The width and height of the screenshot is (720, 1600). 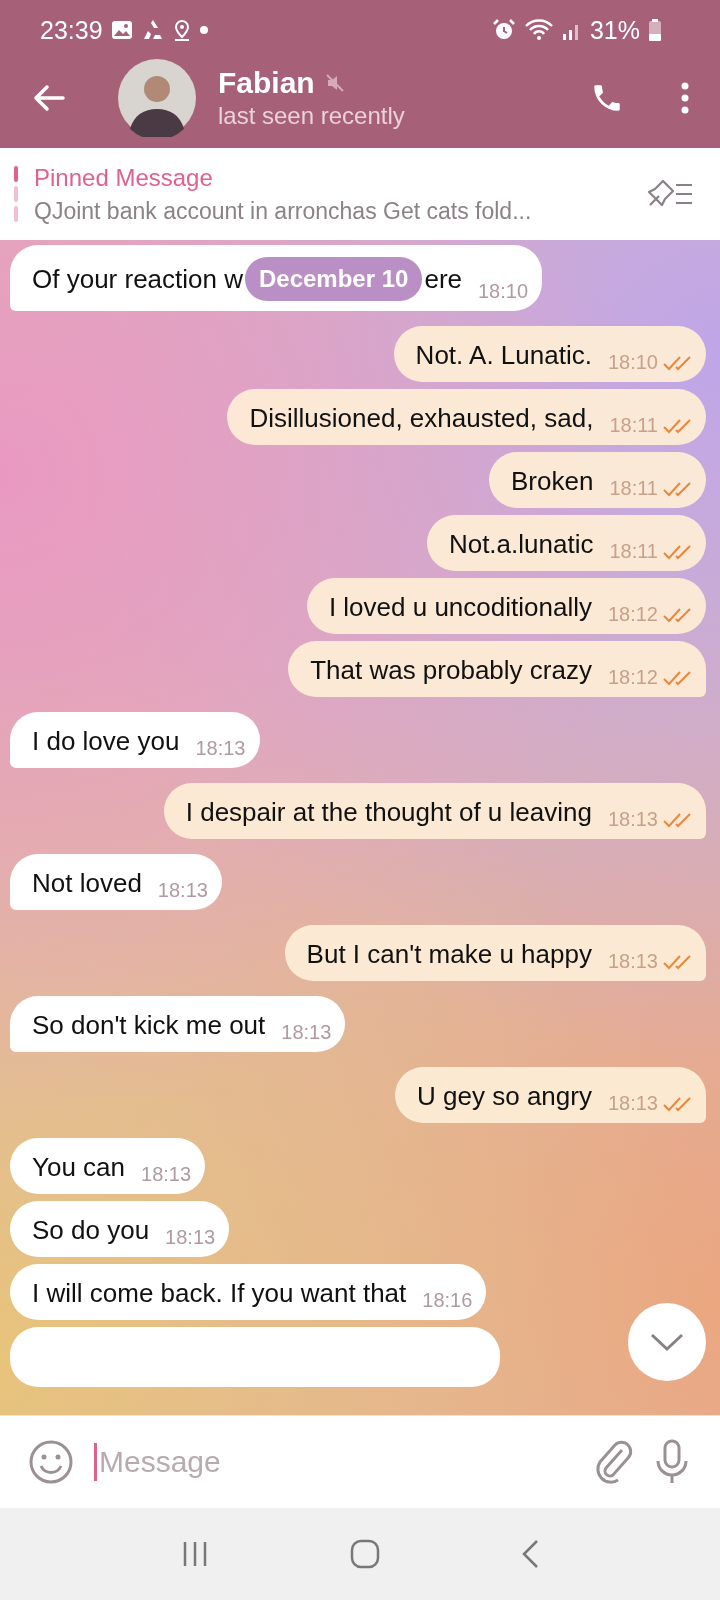 I want to click on battery-percent: 31%, so click(x=614, y=30).